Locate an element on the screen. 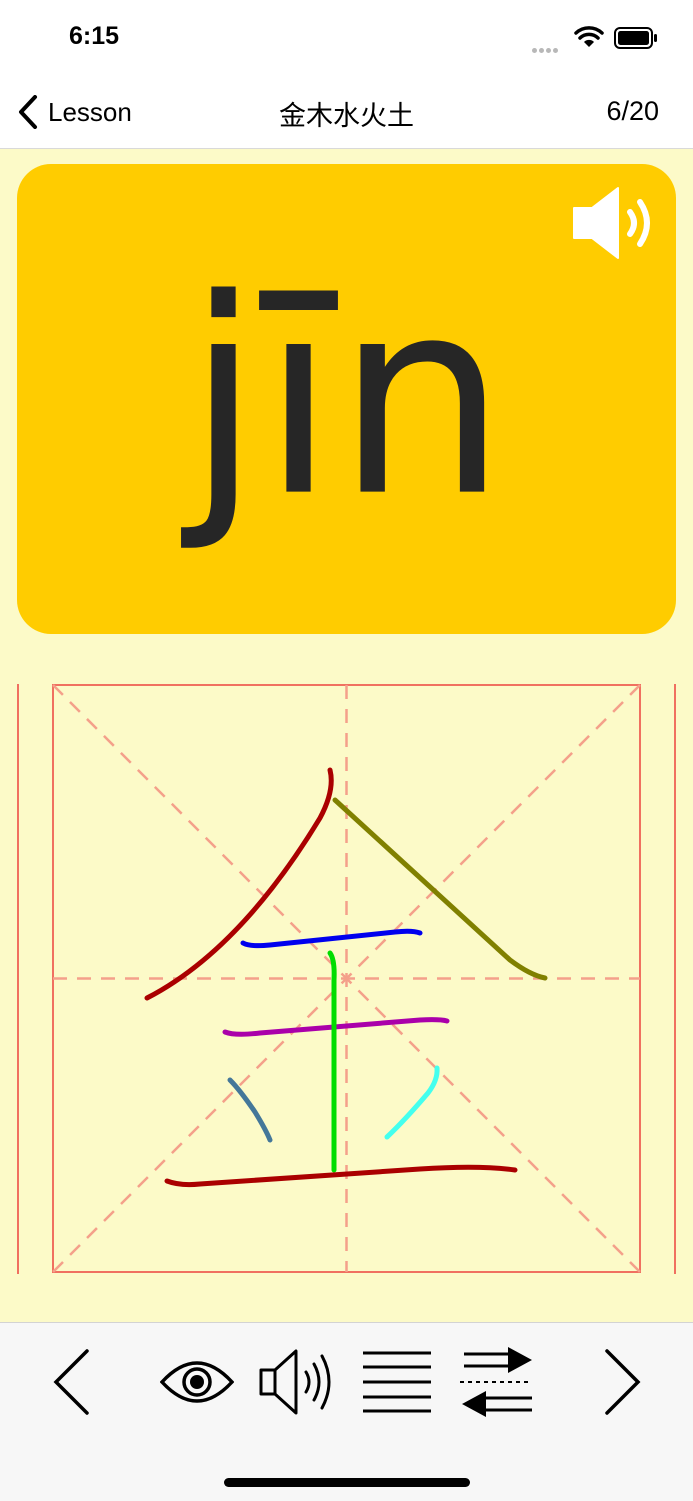 The height and width of the screenshot is (1501, 693). speaker-icon is located at coordinates (295, 1382).